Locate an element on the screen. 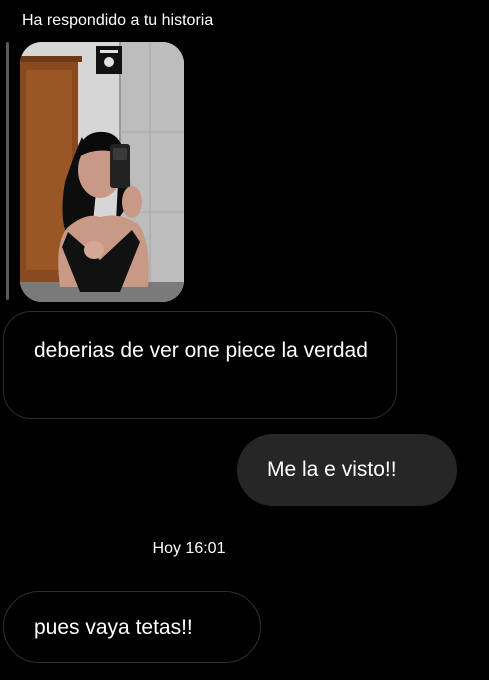  story-reply-indicator-bar is located at coordinates (7, 171).